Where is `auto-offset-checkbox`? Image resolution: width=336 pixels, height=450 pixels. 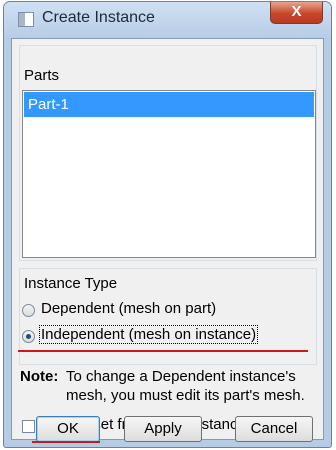 auto-offset-checkbox is located at coordinates (28, 426).